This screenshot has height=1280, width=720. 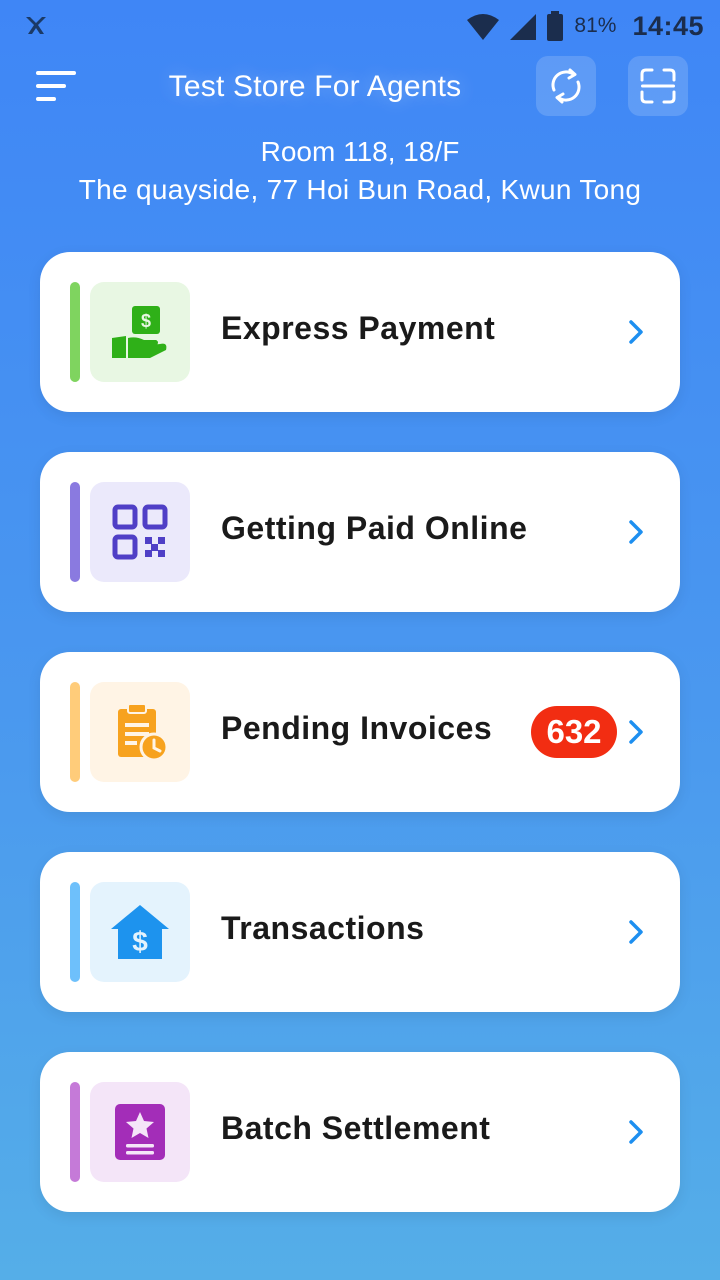 I want to click on pending-invoices-label: Pending Invoices, so click(x=357, y=728).